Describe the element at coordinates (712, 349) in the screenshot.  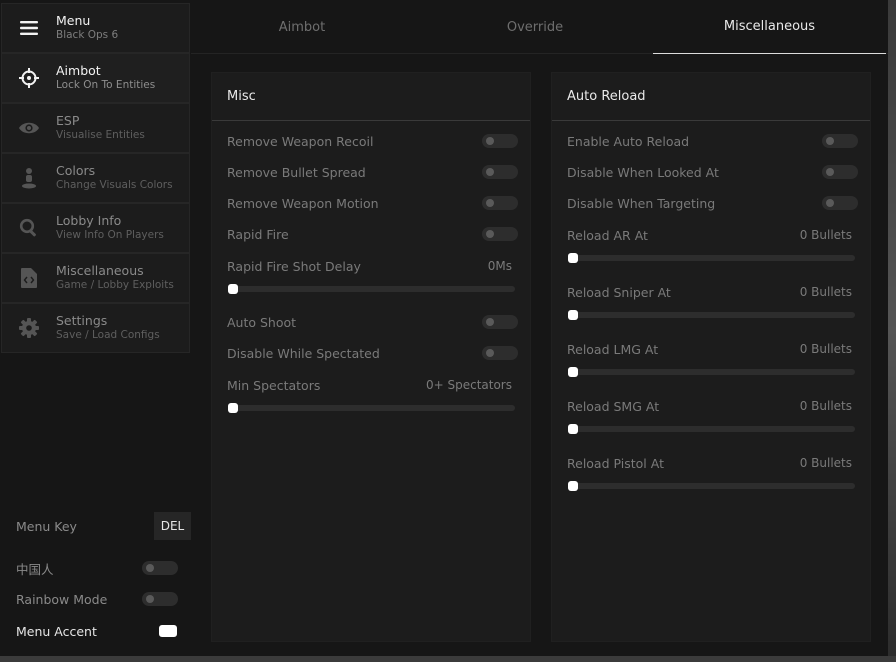
I see `reload-lmg-row: Reload LMG At 0 Bullets` at that location.